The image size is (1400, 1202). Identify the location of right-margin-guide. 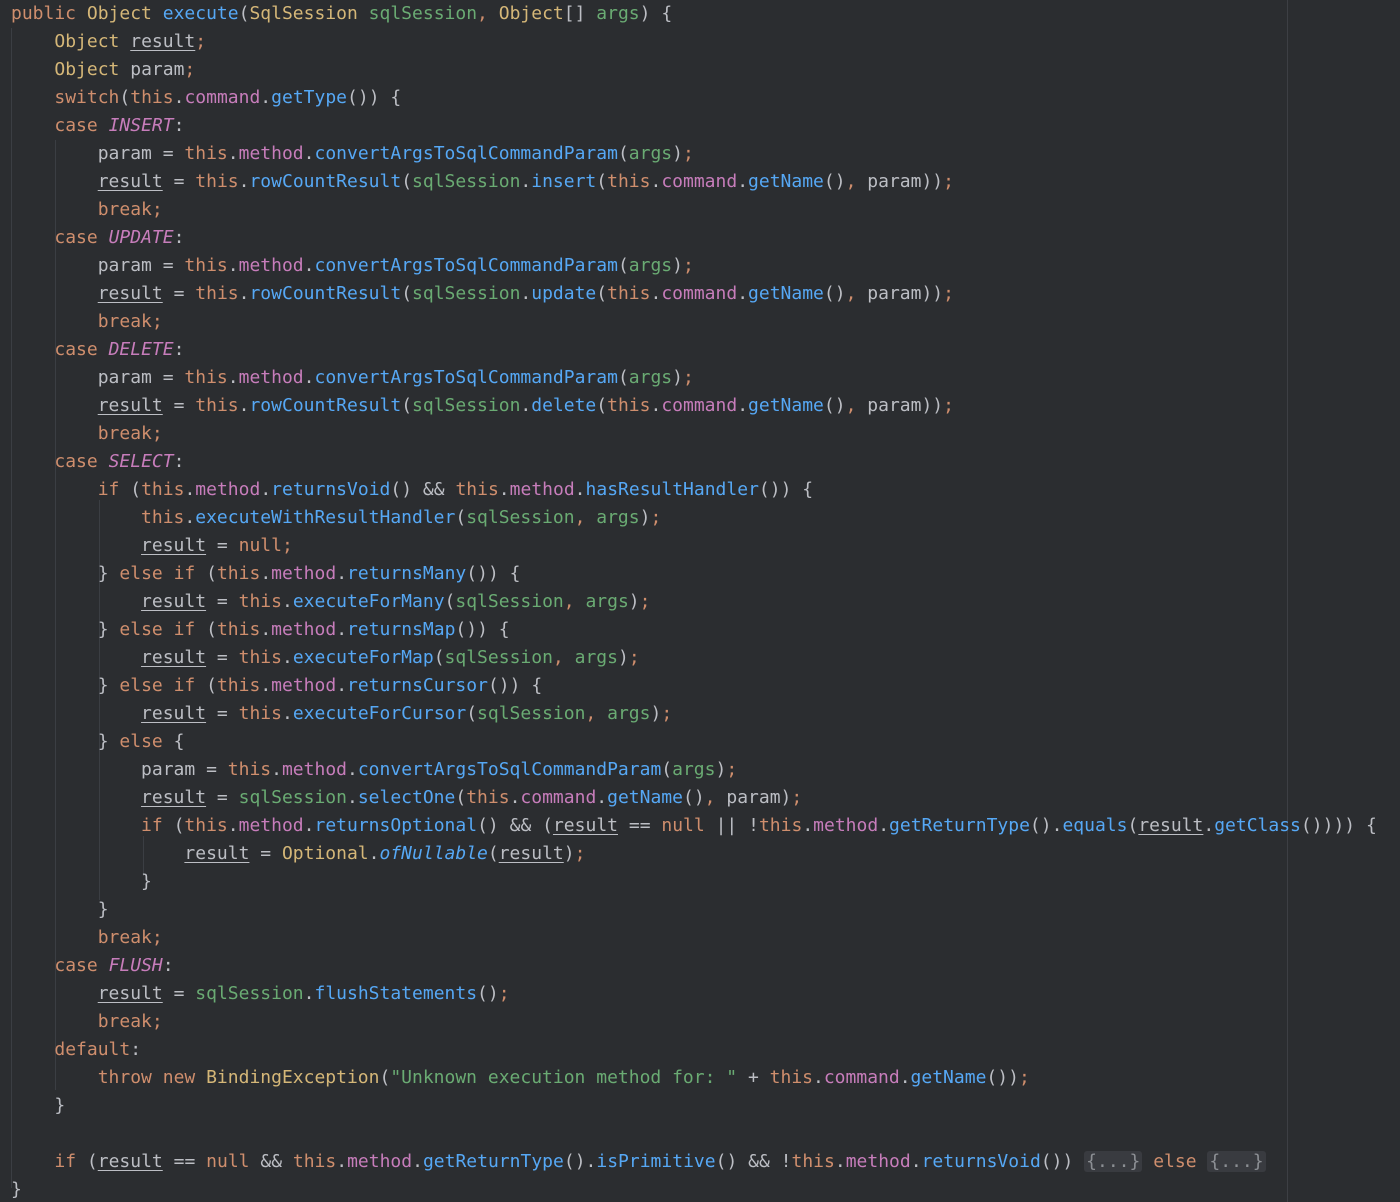
(1287, 601).